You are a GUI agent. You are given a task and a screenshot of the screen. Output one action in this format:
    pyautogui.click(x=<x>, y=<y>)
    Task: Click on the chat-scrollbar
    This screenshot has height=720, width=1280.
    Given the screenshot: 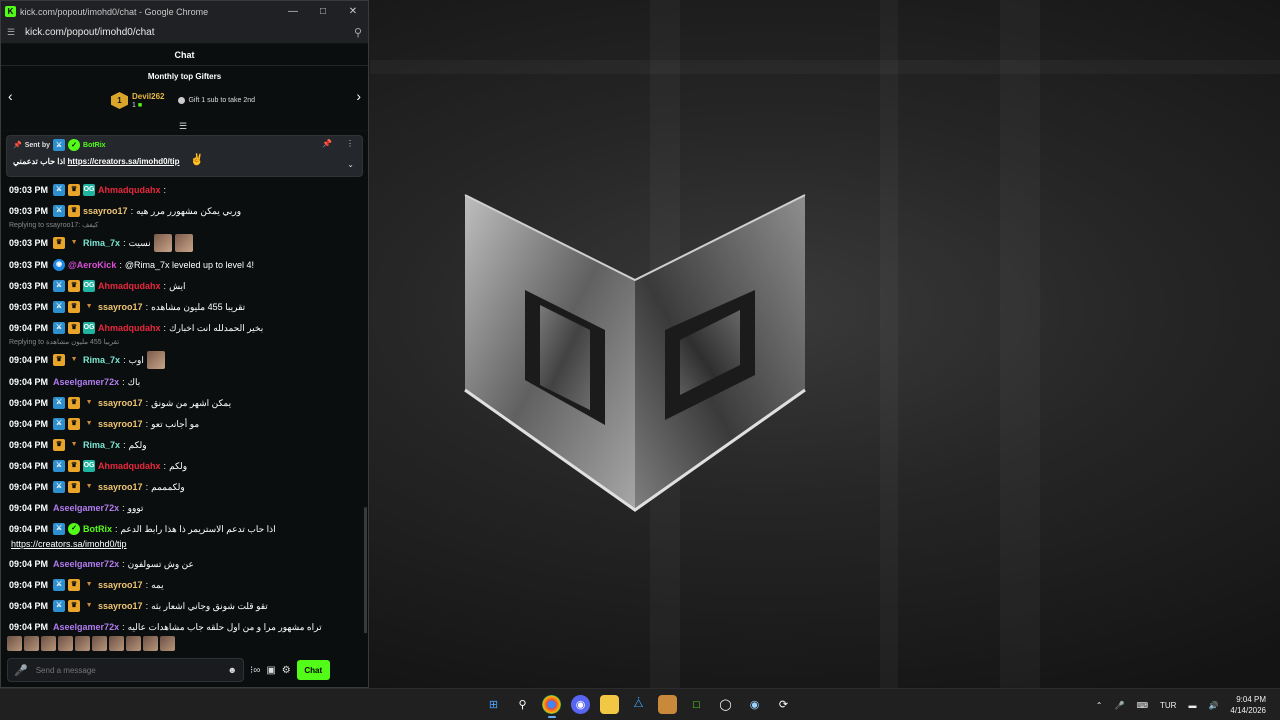 What is the action you would take?
    pyautogui.click(x=365, y=570)
    